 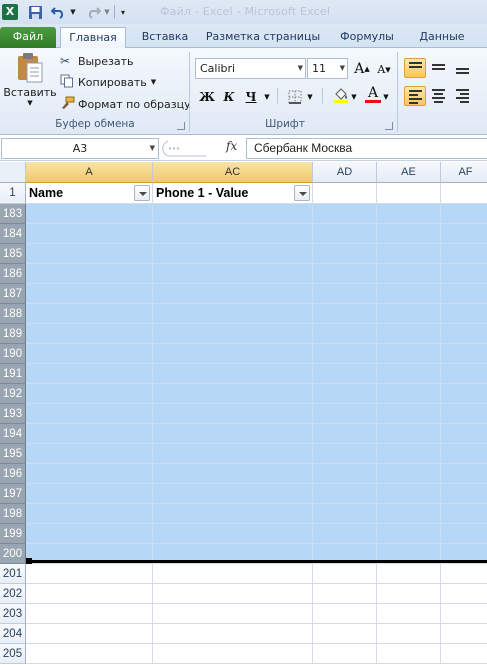 What do you see at coordinates (13, 334) in the screenshot?
I see `row-header-189: 189` at bounding box center [13, 334].